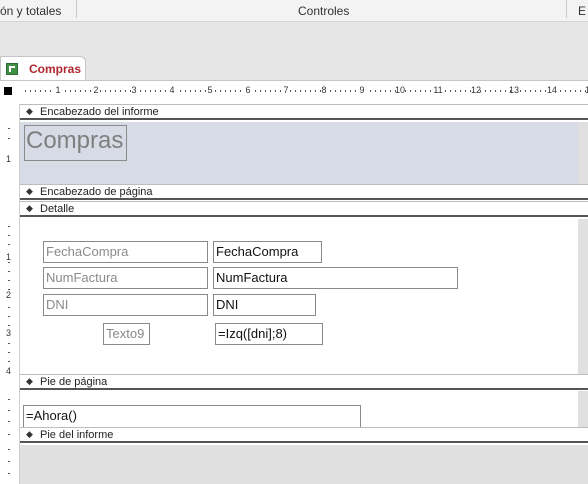  What do you see at coordinates (125, 305) in the screenshot?
I see `dni-label: DNI` at bounding box center [125, 305].